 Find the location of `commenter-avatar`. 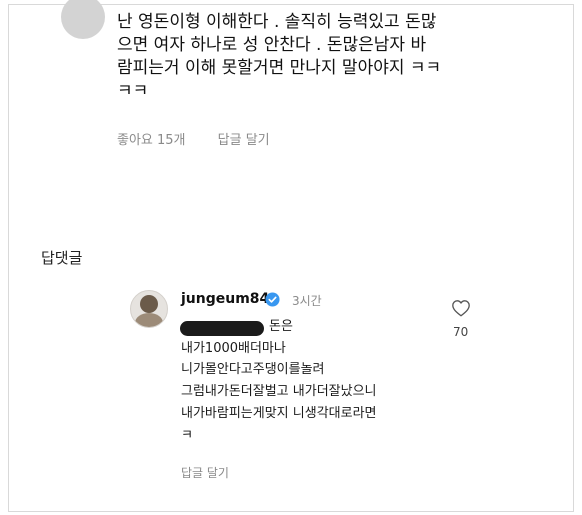

commenter-avatar is located at coordinates (83, 19).